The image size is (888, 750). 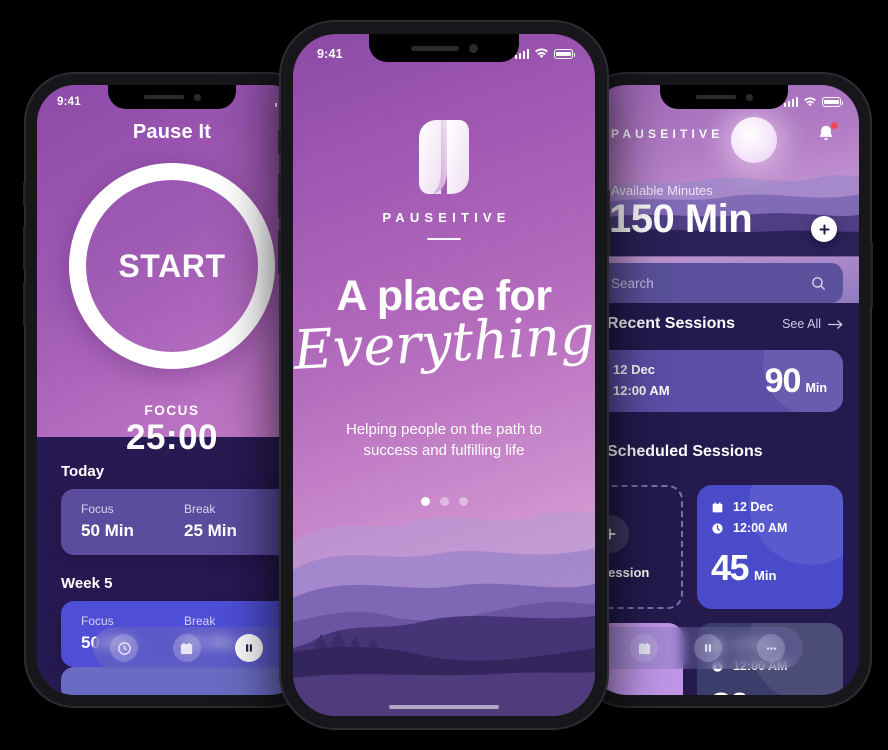 I want to click on add-minutes-button, so click(x=824, y=229).